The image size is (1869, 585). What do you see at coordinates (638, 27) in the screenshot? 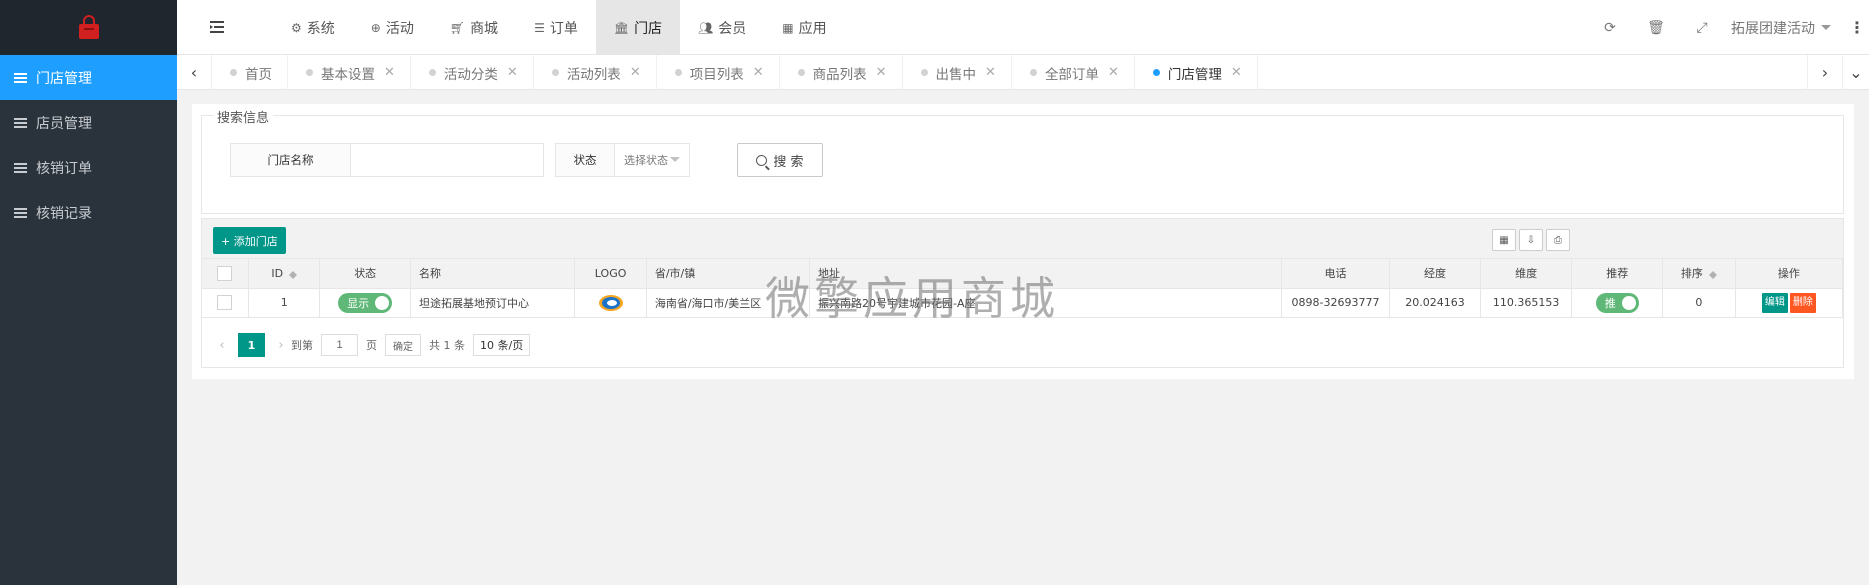
I see `top-menu-store: 🏛︎ 门店` at bounding box center [638, 27].